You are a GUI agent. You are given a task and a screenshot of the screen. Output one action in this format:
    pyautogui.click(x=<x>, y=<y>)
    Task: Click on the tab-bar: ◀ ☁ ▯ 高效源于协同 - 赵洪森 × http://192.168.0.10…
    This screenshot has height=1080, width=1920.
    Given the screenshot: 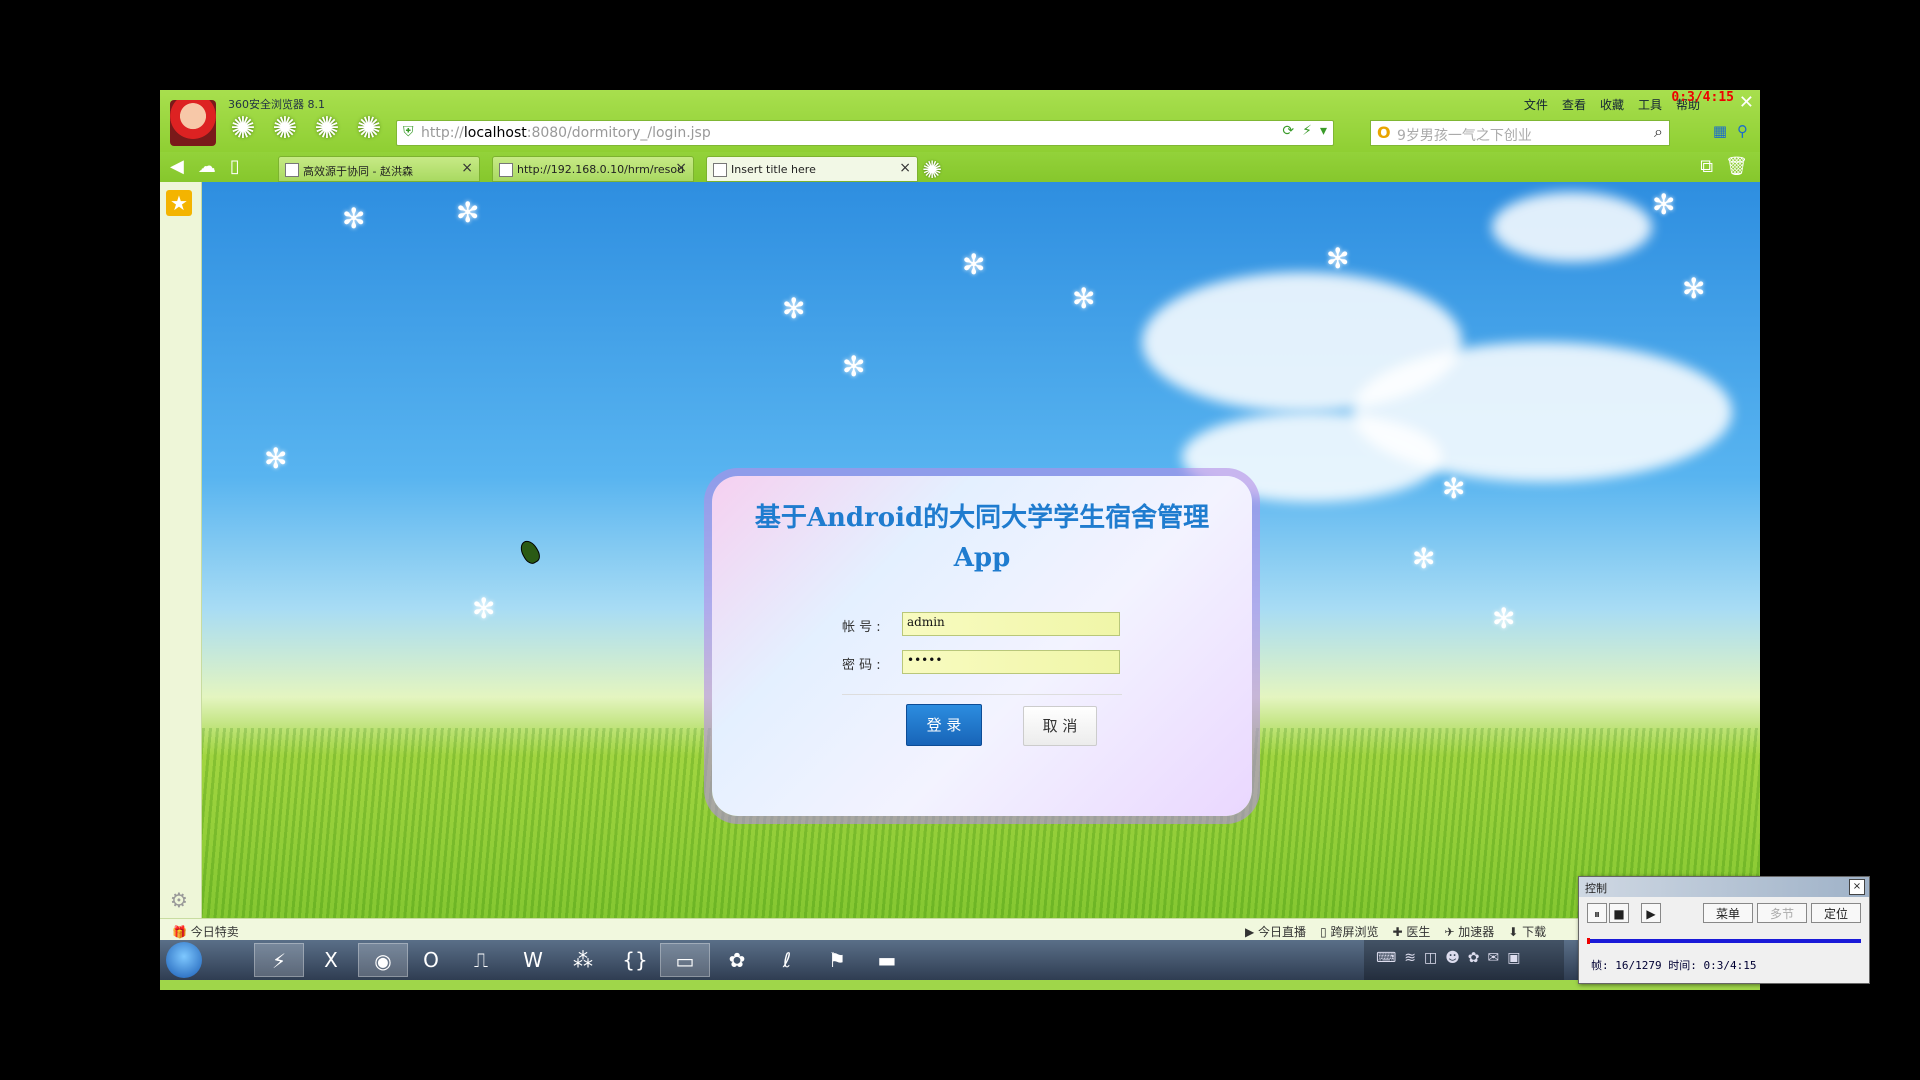 What is the action you would take?
    pyautogui.click(x=960, y=168)
    